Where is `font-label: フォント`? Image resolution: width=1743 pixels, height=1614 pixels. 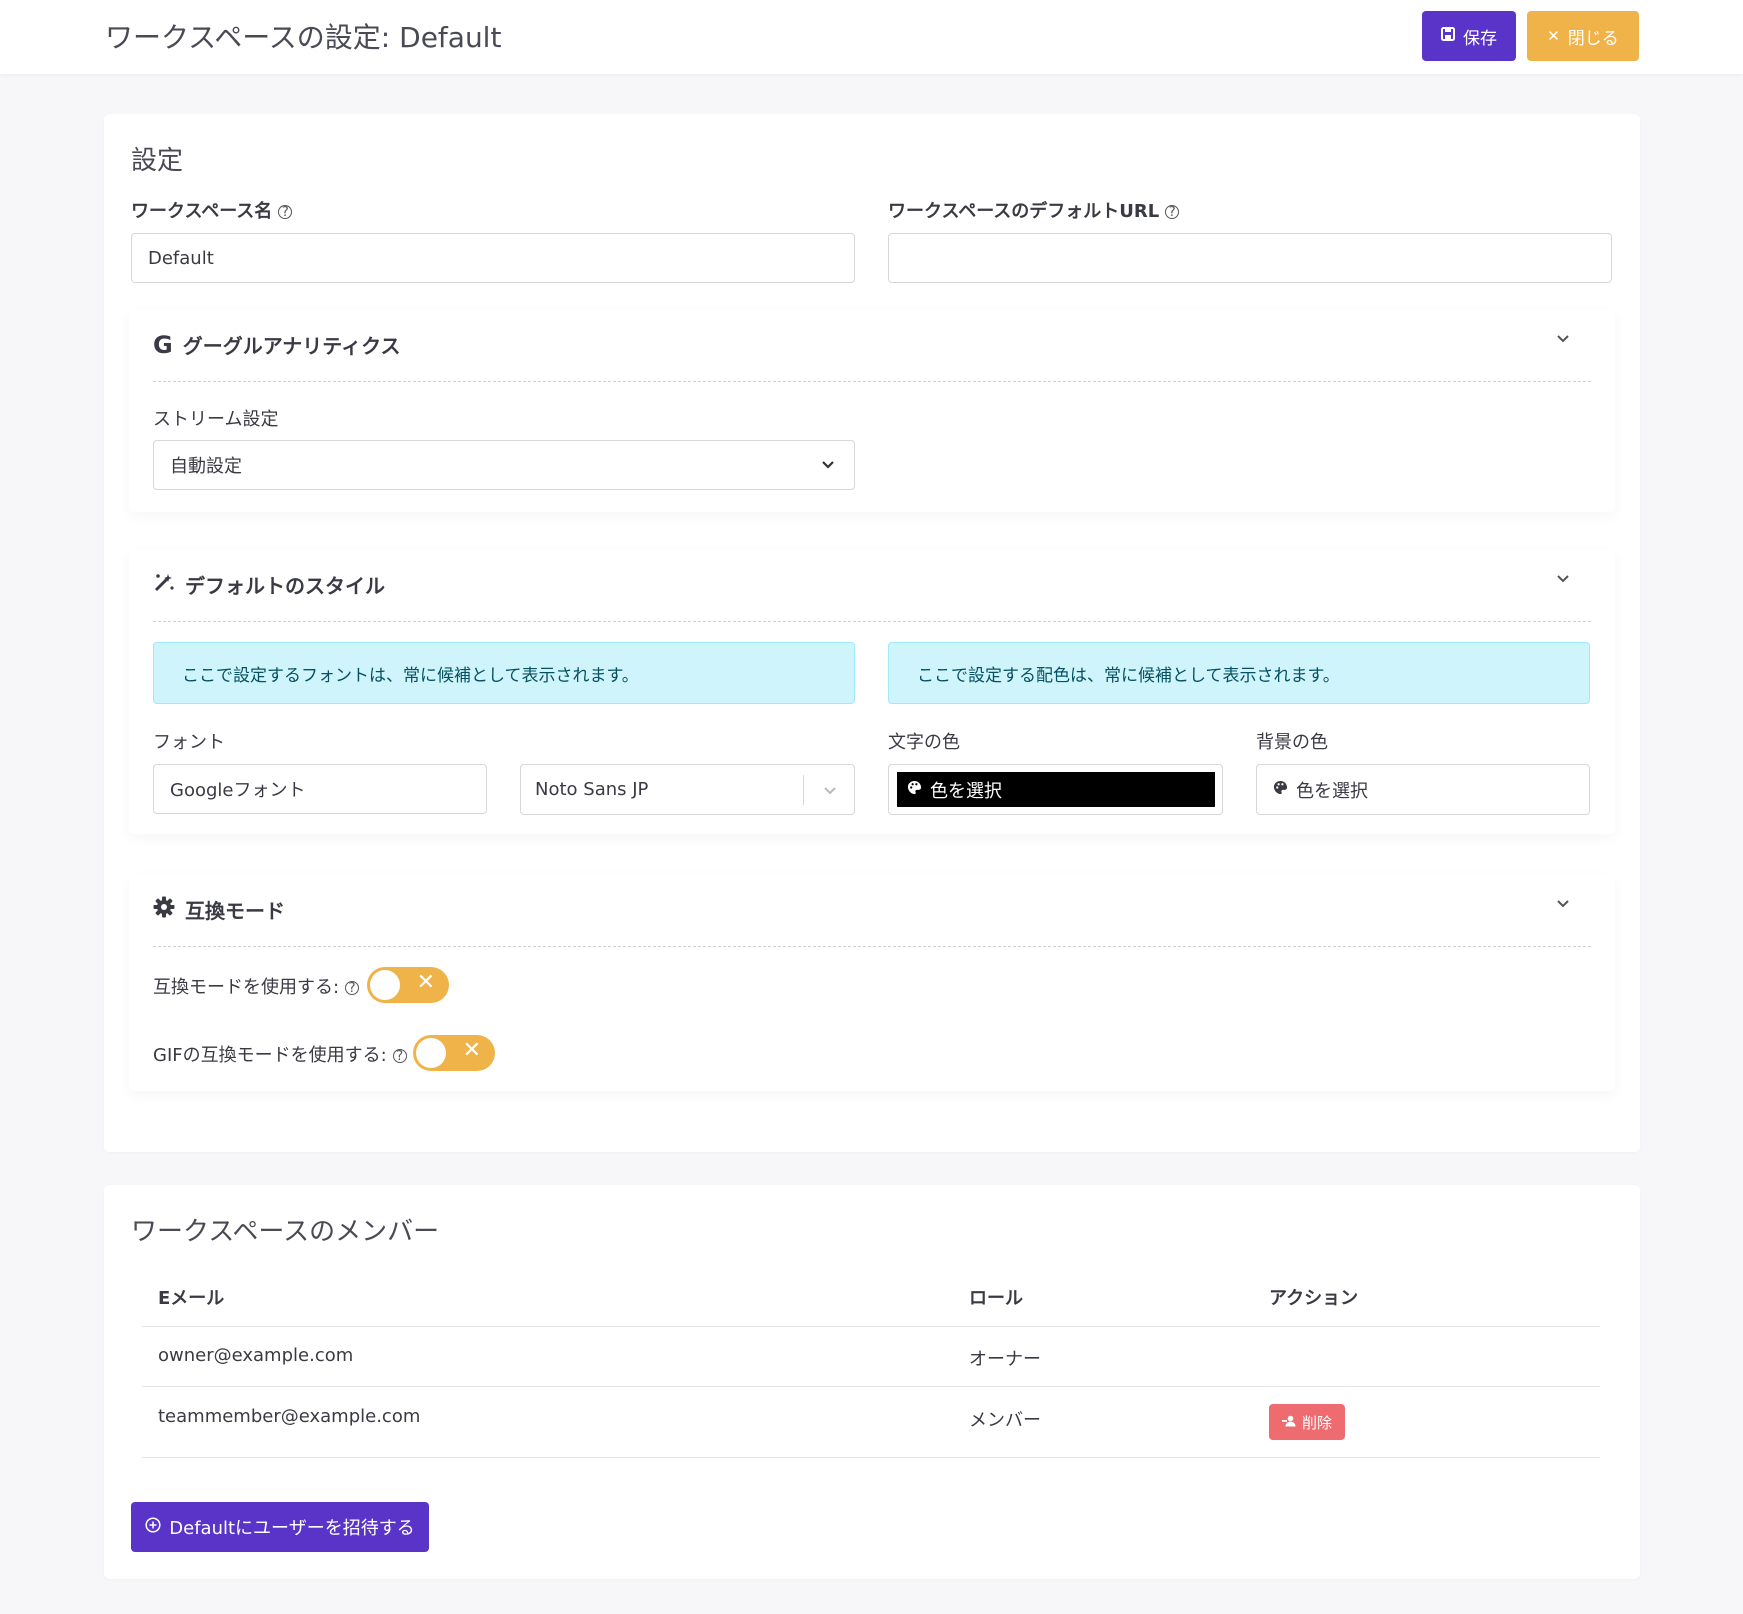 font-label: フォント is located at coordinates (189, 742).